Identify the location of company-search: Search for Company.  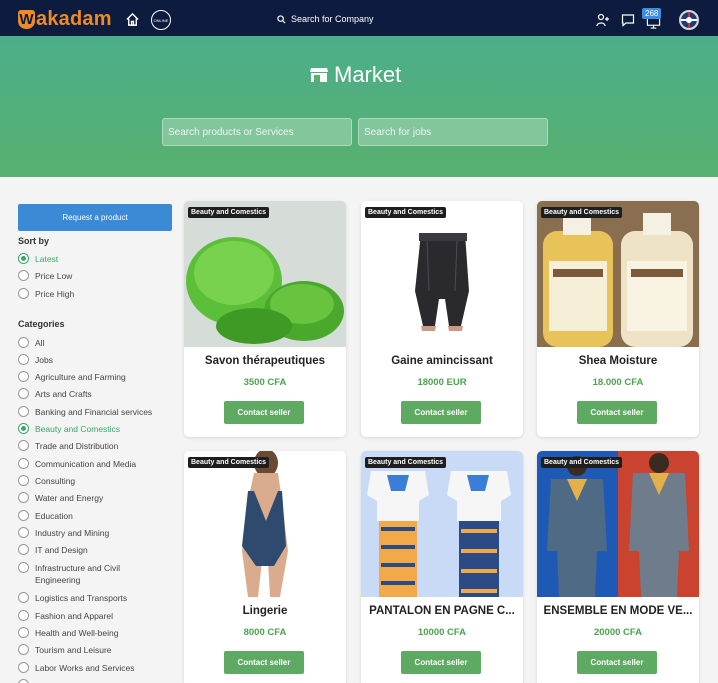
(325, 19).